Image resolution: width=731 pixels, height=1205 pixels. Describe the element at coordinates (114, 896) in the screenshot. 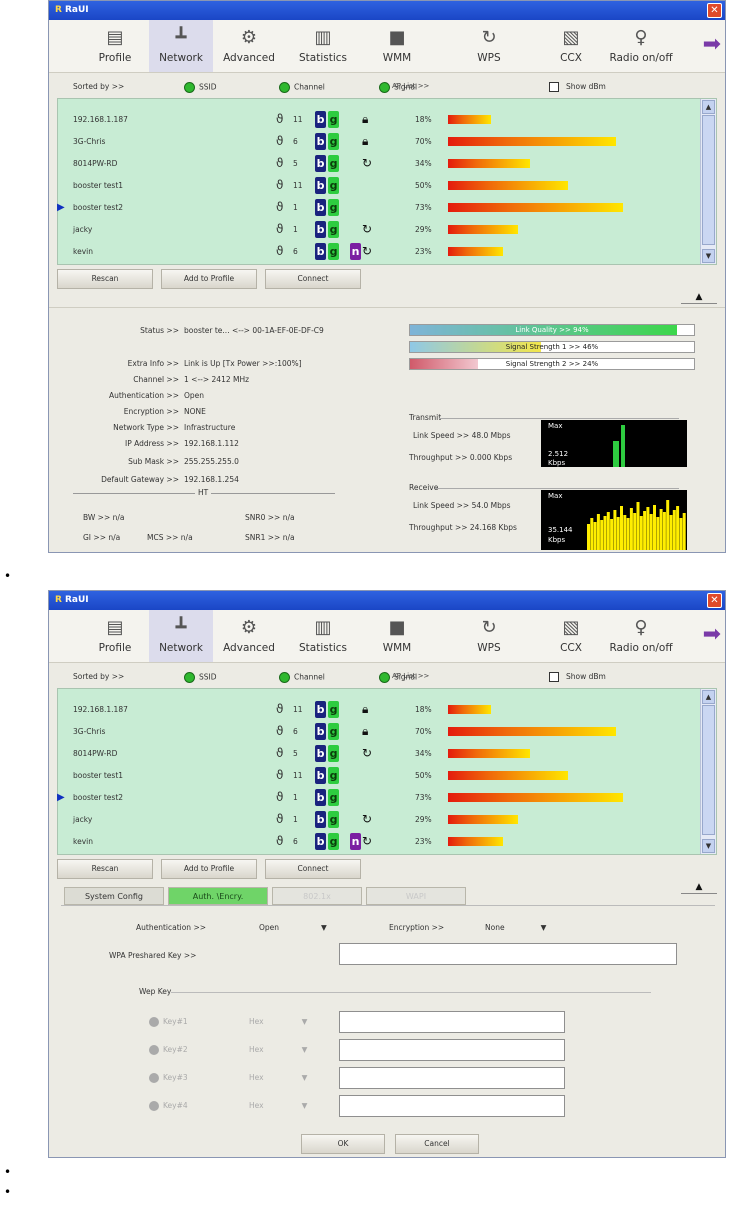

I see `tab-system-config: System Config` at that location.